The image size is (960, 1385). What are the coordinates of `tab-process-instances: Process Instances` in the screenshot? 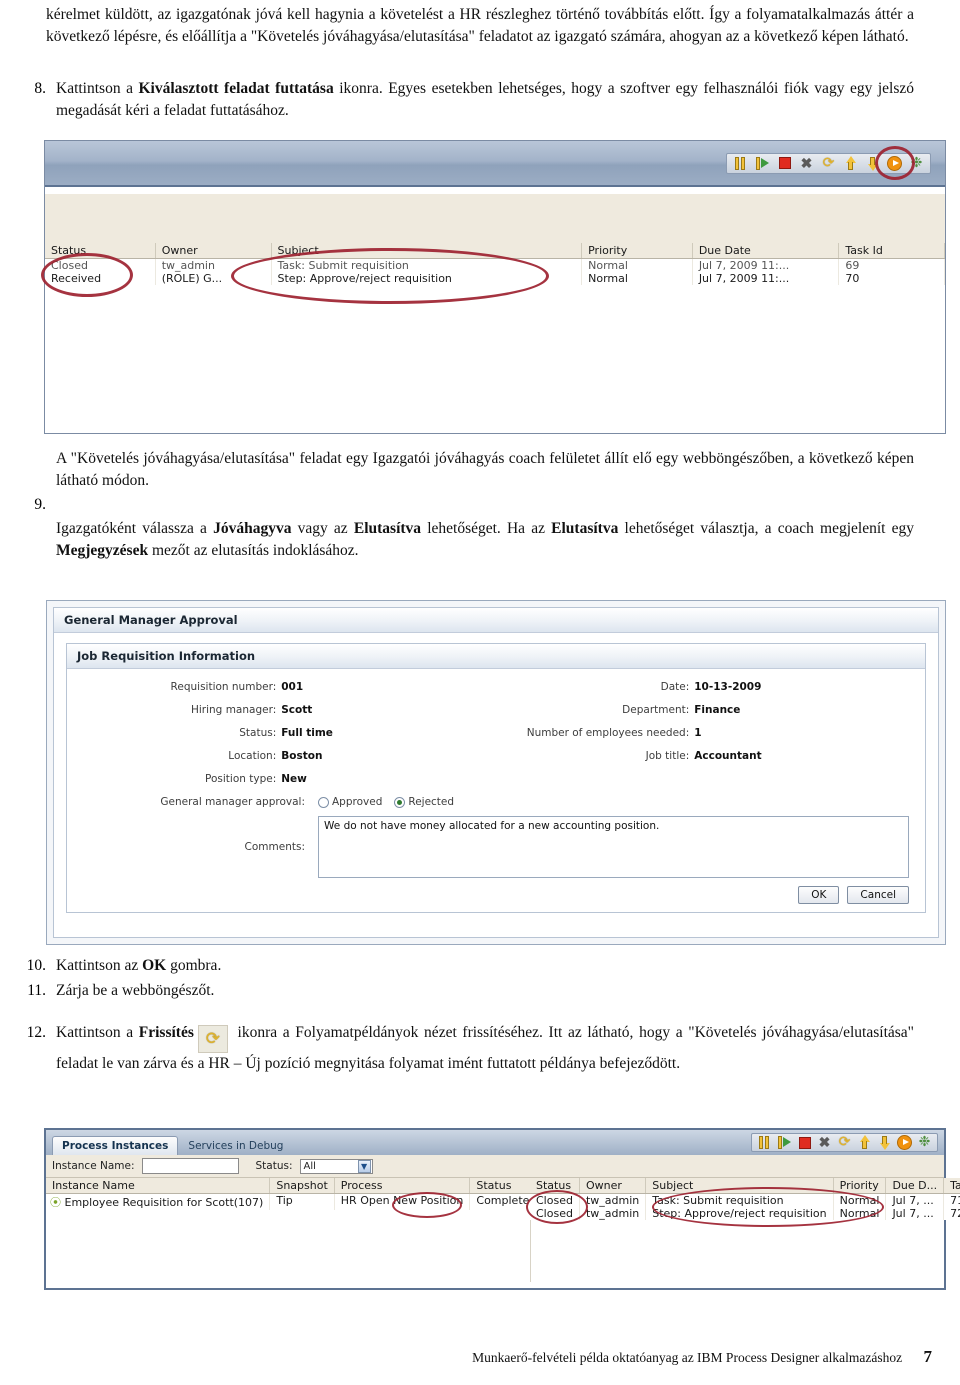 It's located at (115, 1145).